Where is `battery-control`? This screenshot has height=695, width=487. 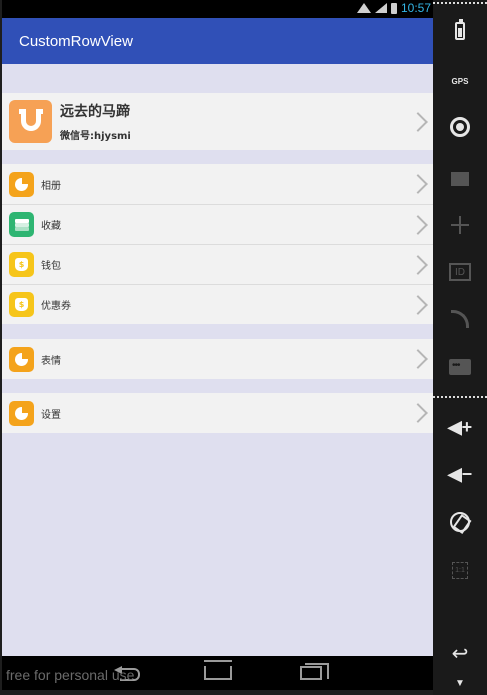
battery-control is located at coordinates (460, 31).